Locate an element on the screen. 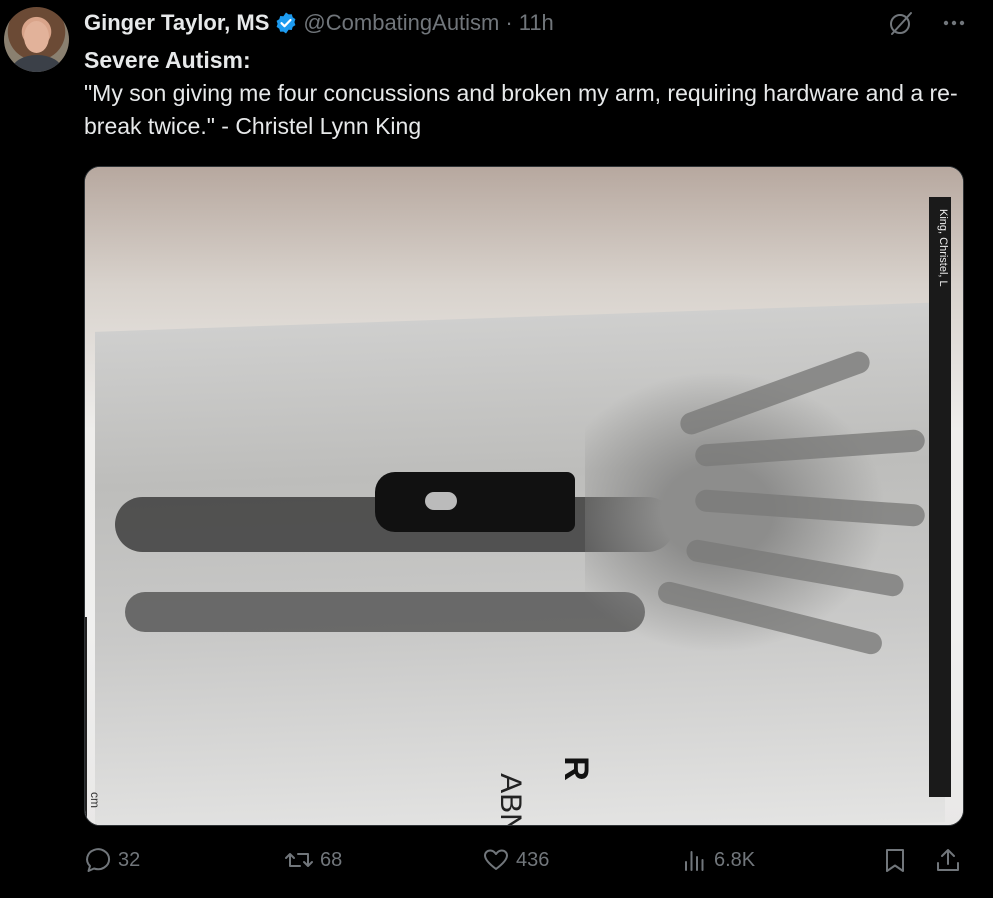 The image size is (993, 898). avatar-face is located at coordinates (36, 37).